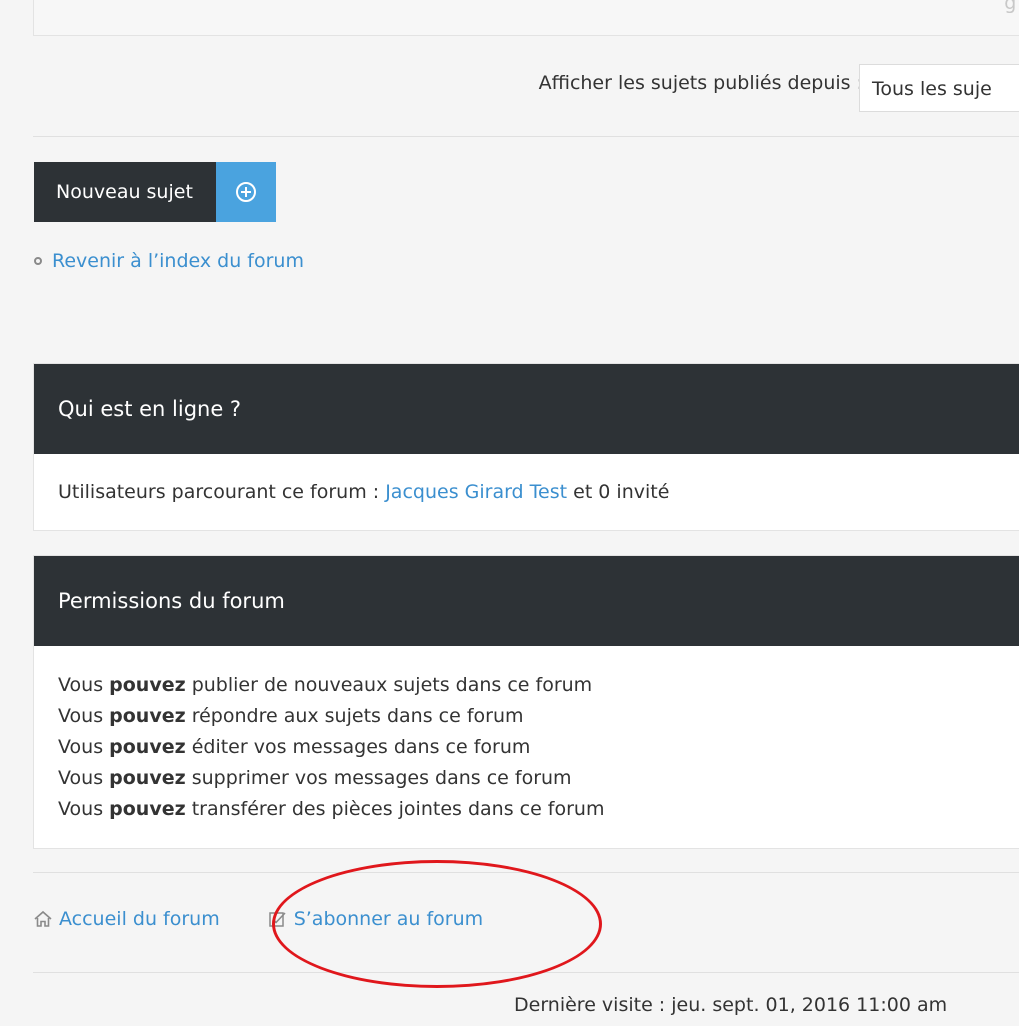 Image resolution: width=1019 pixels, height=1026 pixels. Describe the element at coordinates (278, 919) in the screenshot. I see `checkbox-check-icon` at that location.